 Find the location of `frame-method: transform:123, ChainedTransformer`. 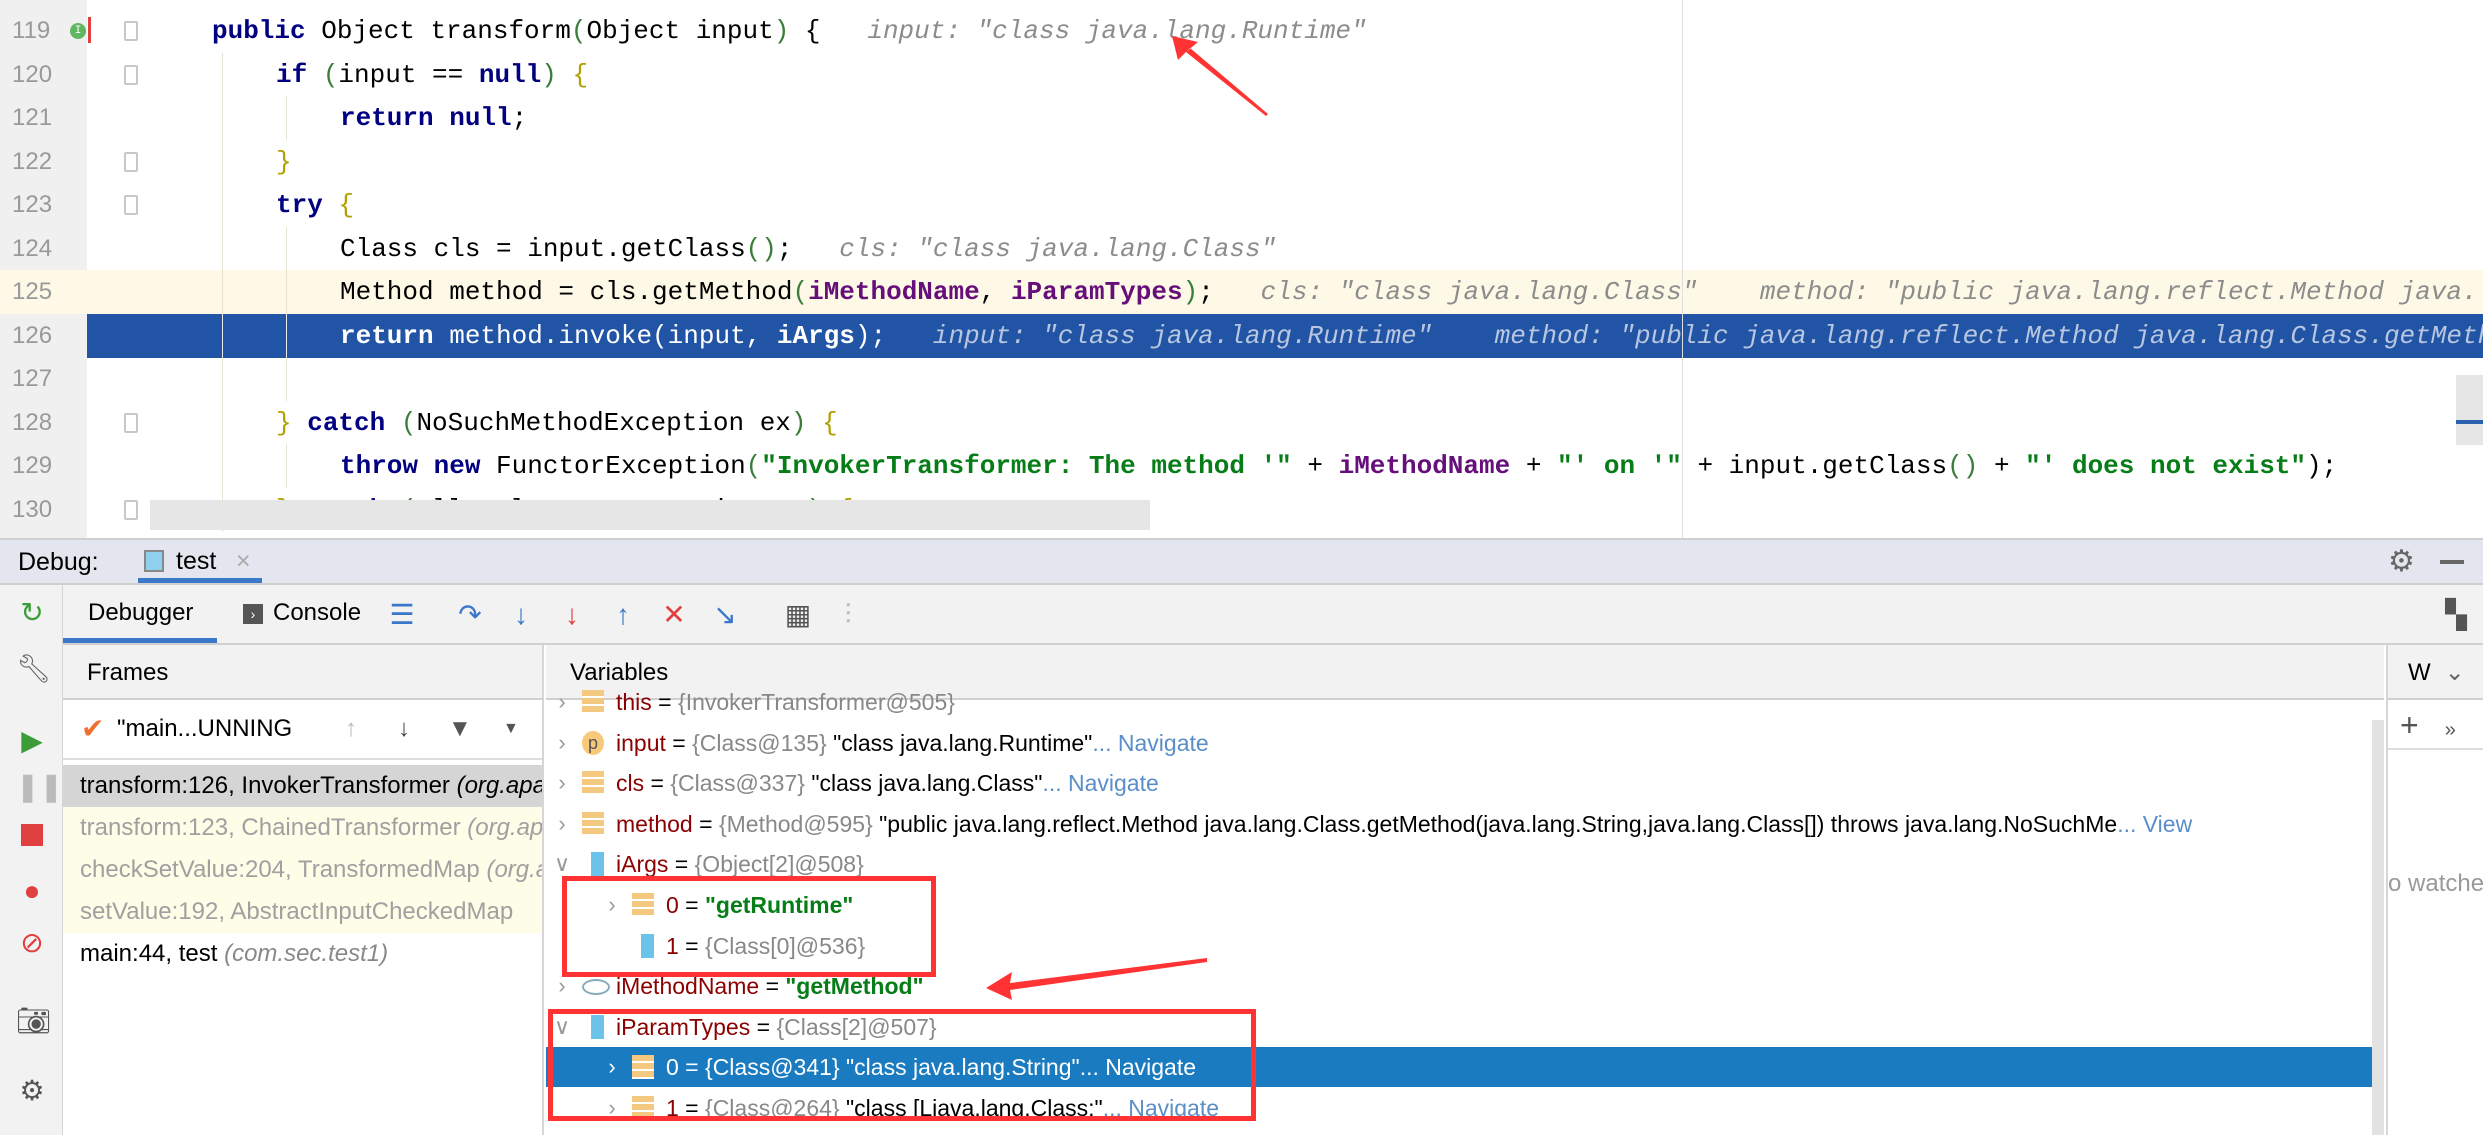

frame-method: transform:123, ChainedTransformer is located at coordinates (270, 827).